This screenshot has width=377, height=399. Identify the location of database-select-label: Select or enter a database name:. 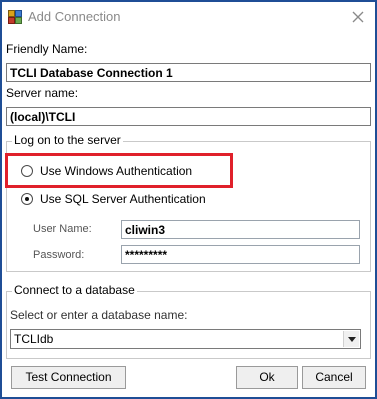
(99, 315).